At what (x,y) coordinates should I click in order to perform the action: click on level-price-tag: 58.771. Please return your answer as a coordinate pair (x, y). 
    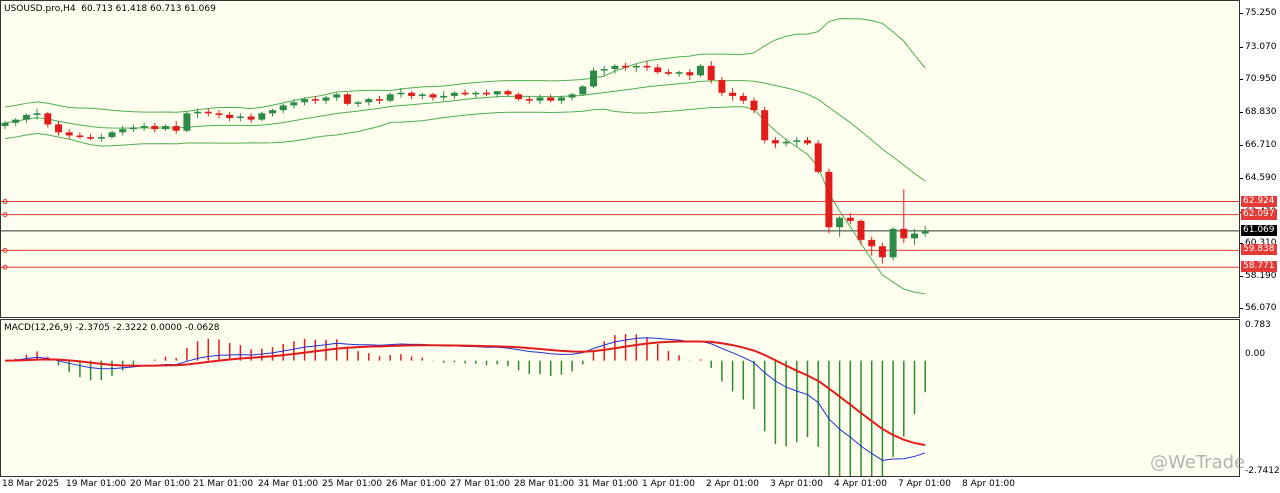
    Looking at the image, I should click on (1259, 267).